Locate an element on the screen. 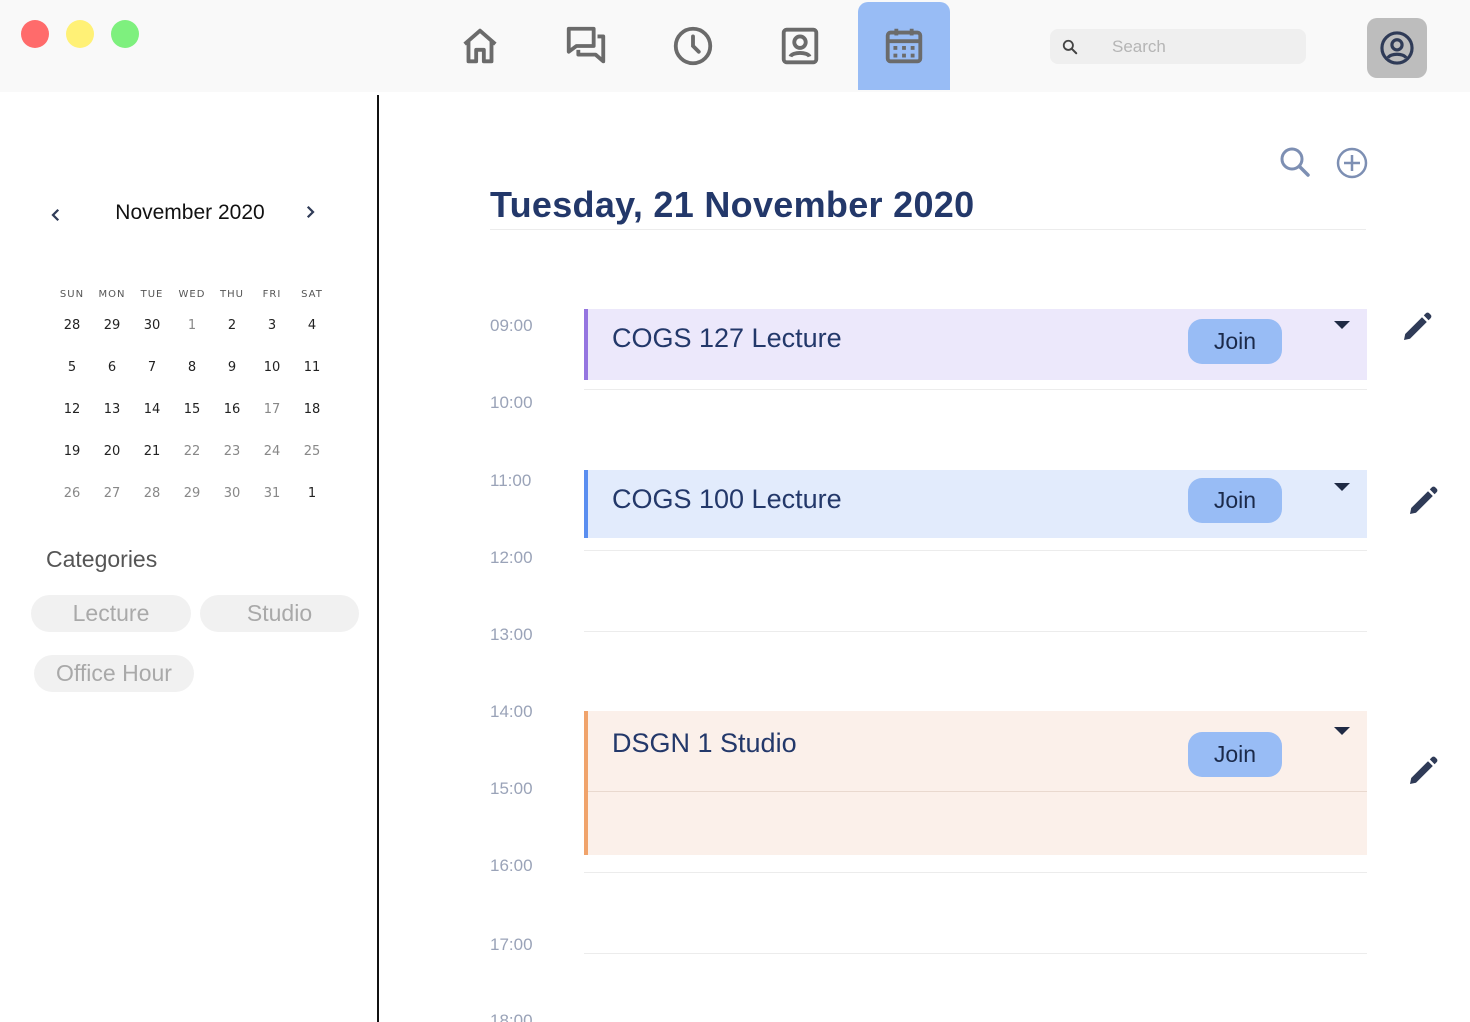 The width and height of the screenshot is (1470, 1022). calendar-week: 28 29 30 1 2 3 4 is located at coordinates (192, 325).